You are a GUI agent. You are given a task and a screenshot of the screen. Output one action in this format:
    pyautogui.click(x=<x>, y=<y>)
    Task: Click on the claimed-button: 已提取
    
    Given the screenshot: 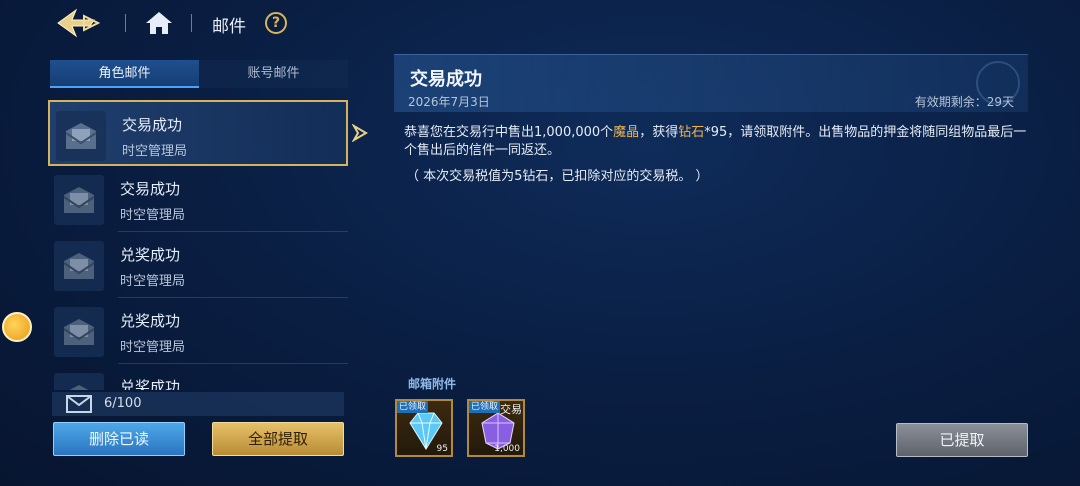 What is the action you would take?
    pyautogui.click(x=962, y=440)
    